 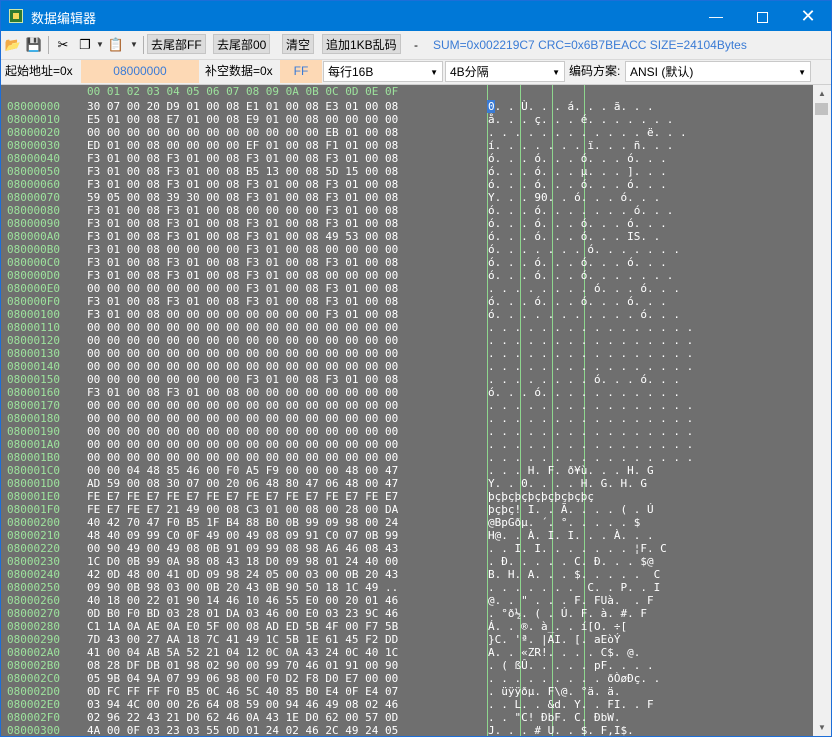 What do you see at coordinates (718, 71) in the screenshot?
I see `encoding-select: ANSI (默认) ▼` at bounding box center [718, 71].